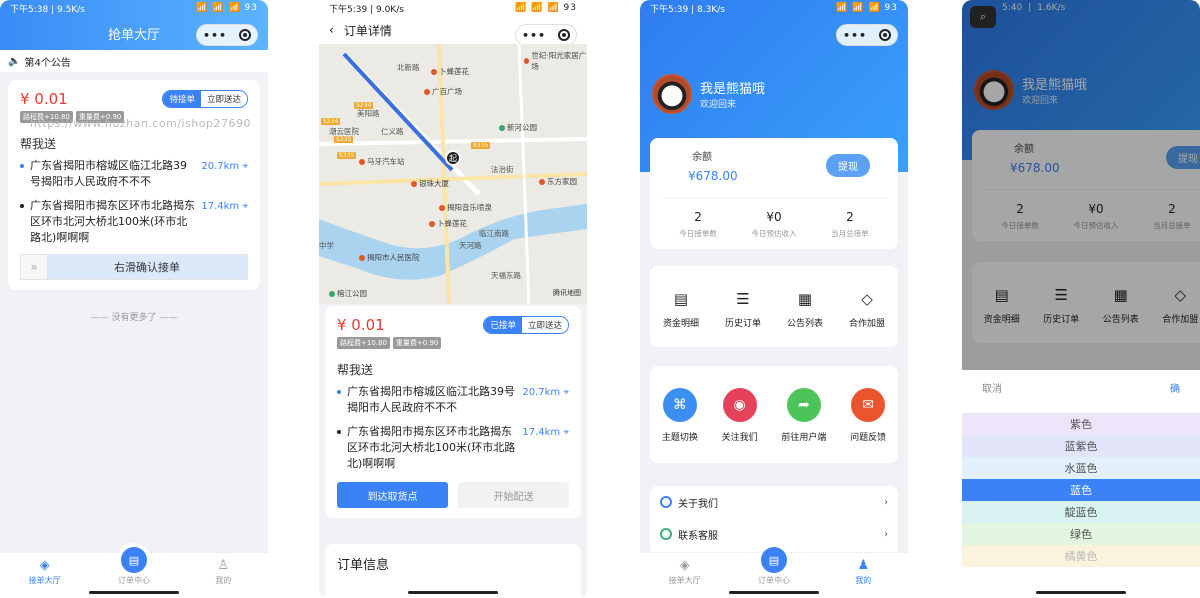 Image resolution: width=1200 pixels, height=598 pixels. I want to click on menu-label: 公告列表, so click(804, 324).